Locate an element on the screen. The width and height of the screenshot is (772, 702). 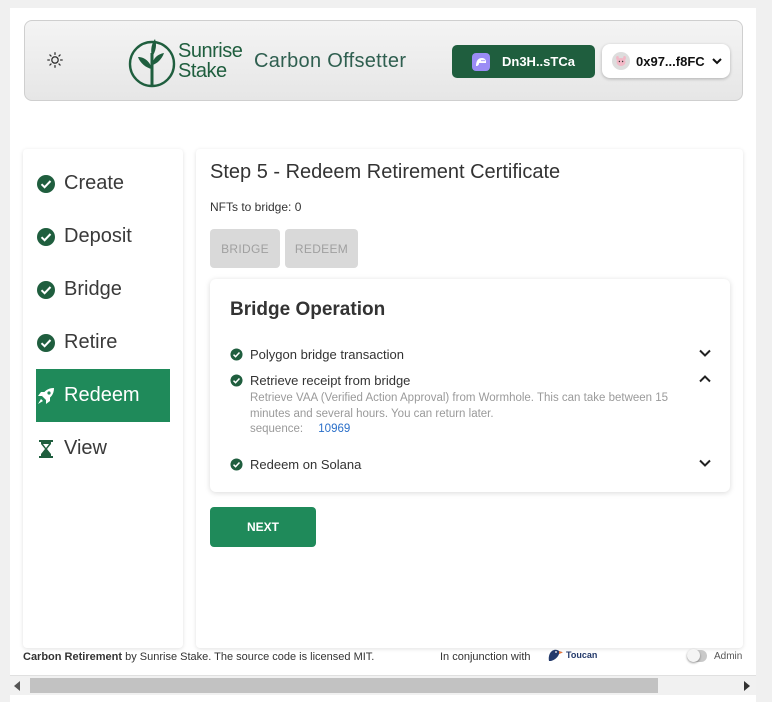
evm-account-button: 0x97...f8FC is located at coordinates (666, 61).